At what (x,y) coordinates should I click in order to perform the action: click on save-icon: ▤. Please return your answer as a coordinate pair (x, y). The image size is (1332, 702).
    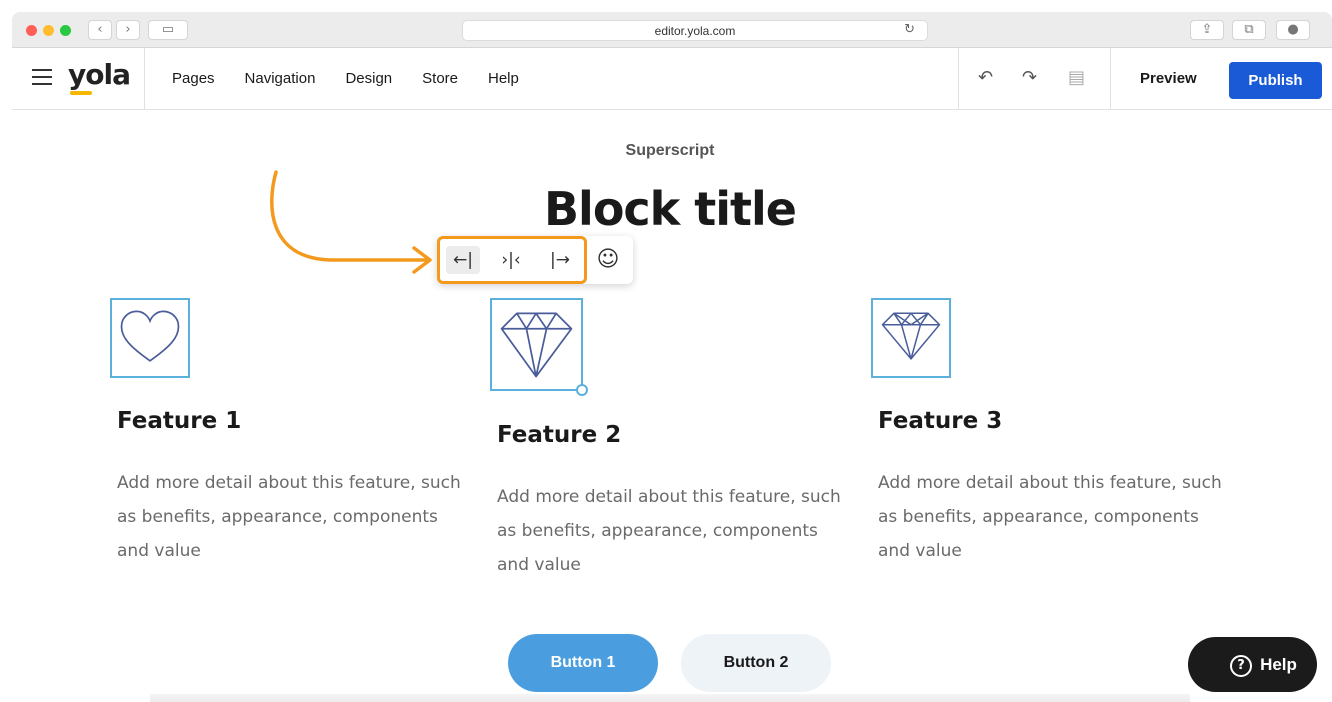
    Looking at the image, I should click on (1076, 77).